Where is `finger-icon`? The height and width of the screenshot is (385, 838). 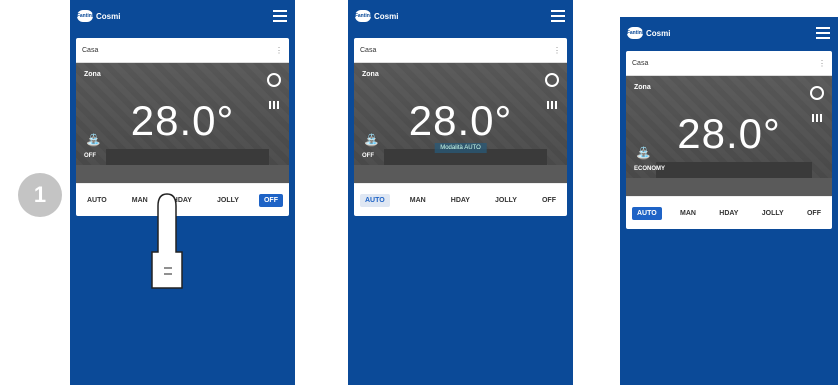 finger-icon is located at coordinates (167, 241).